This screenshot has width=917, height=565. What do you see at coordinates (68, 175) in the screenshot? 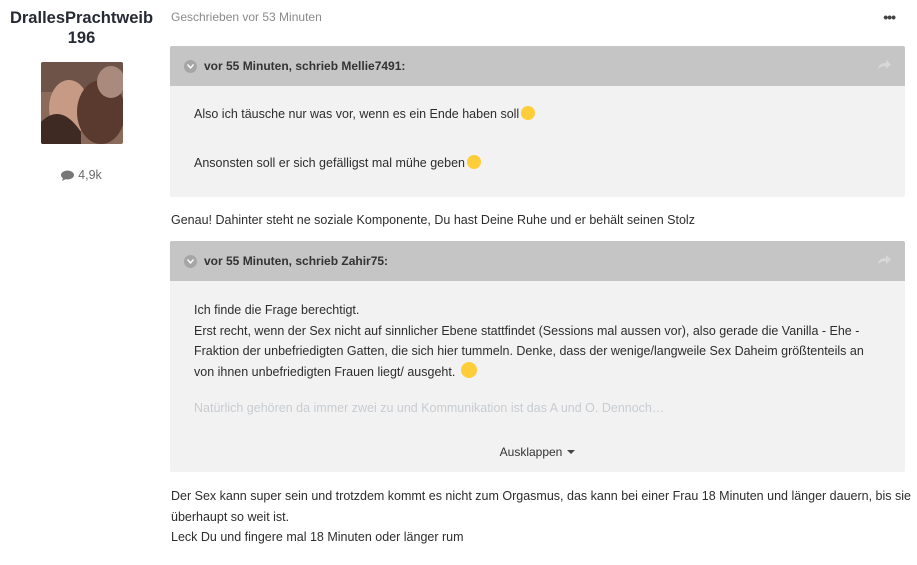
I see `comment-icon` at bounding box center [68, 175].